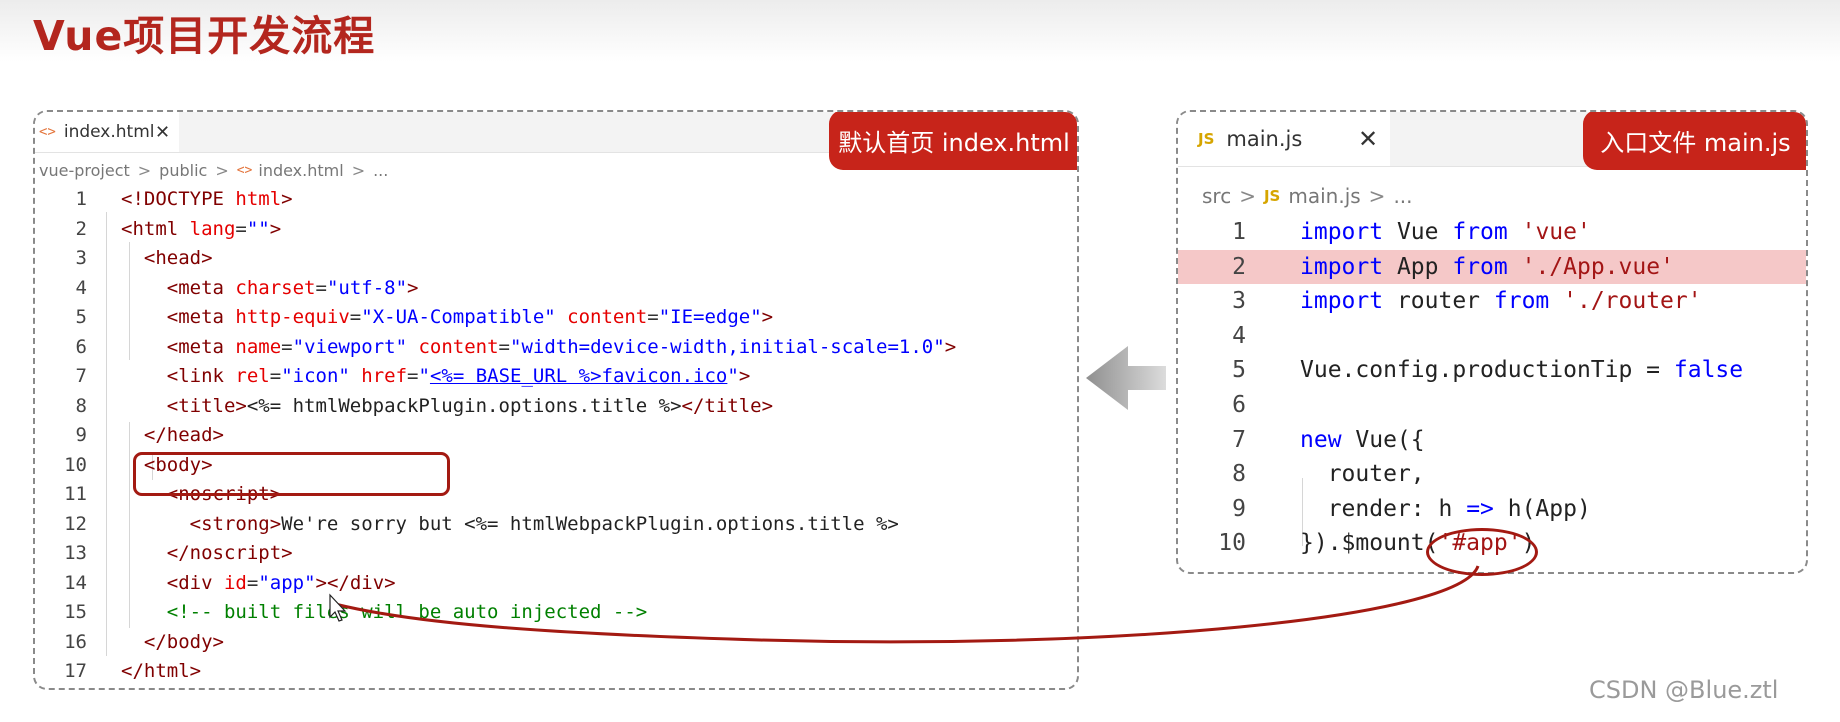 This screenshot has height=722, width=1840. What do you see at coordinates (1684, 690) in the screenshot?
I see `watermark: CSDN @Blue.ztl` at bounding box center [1684, 690].